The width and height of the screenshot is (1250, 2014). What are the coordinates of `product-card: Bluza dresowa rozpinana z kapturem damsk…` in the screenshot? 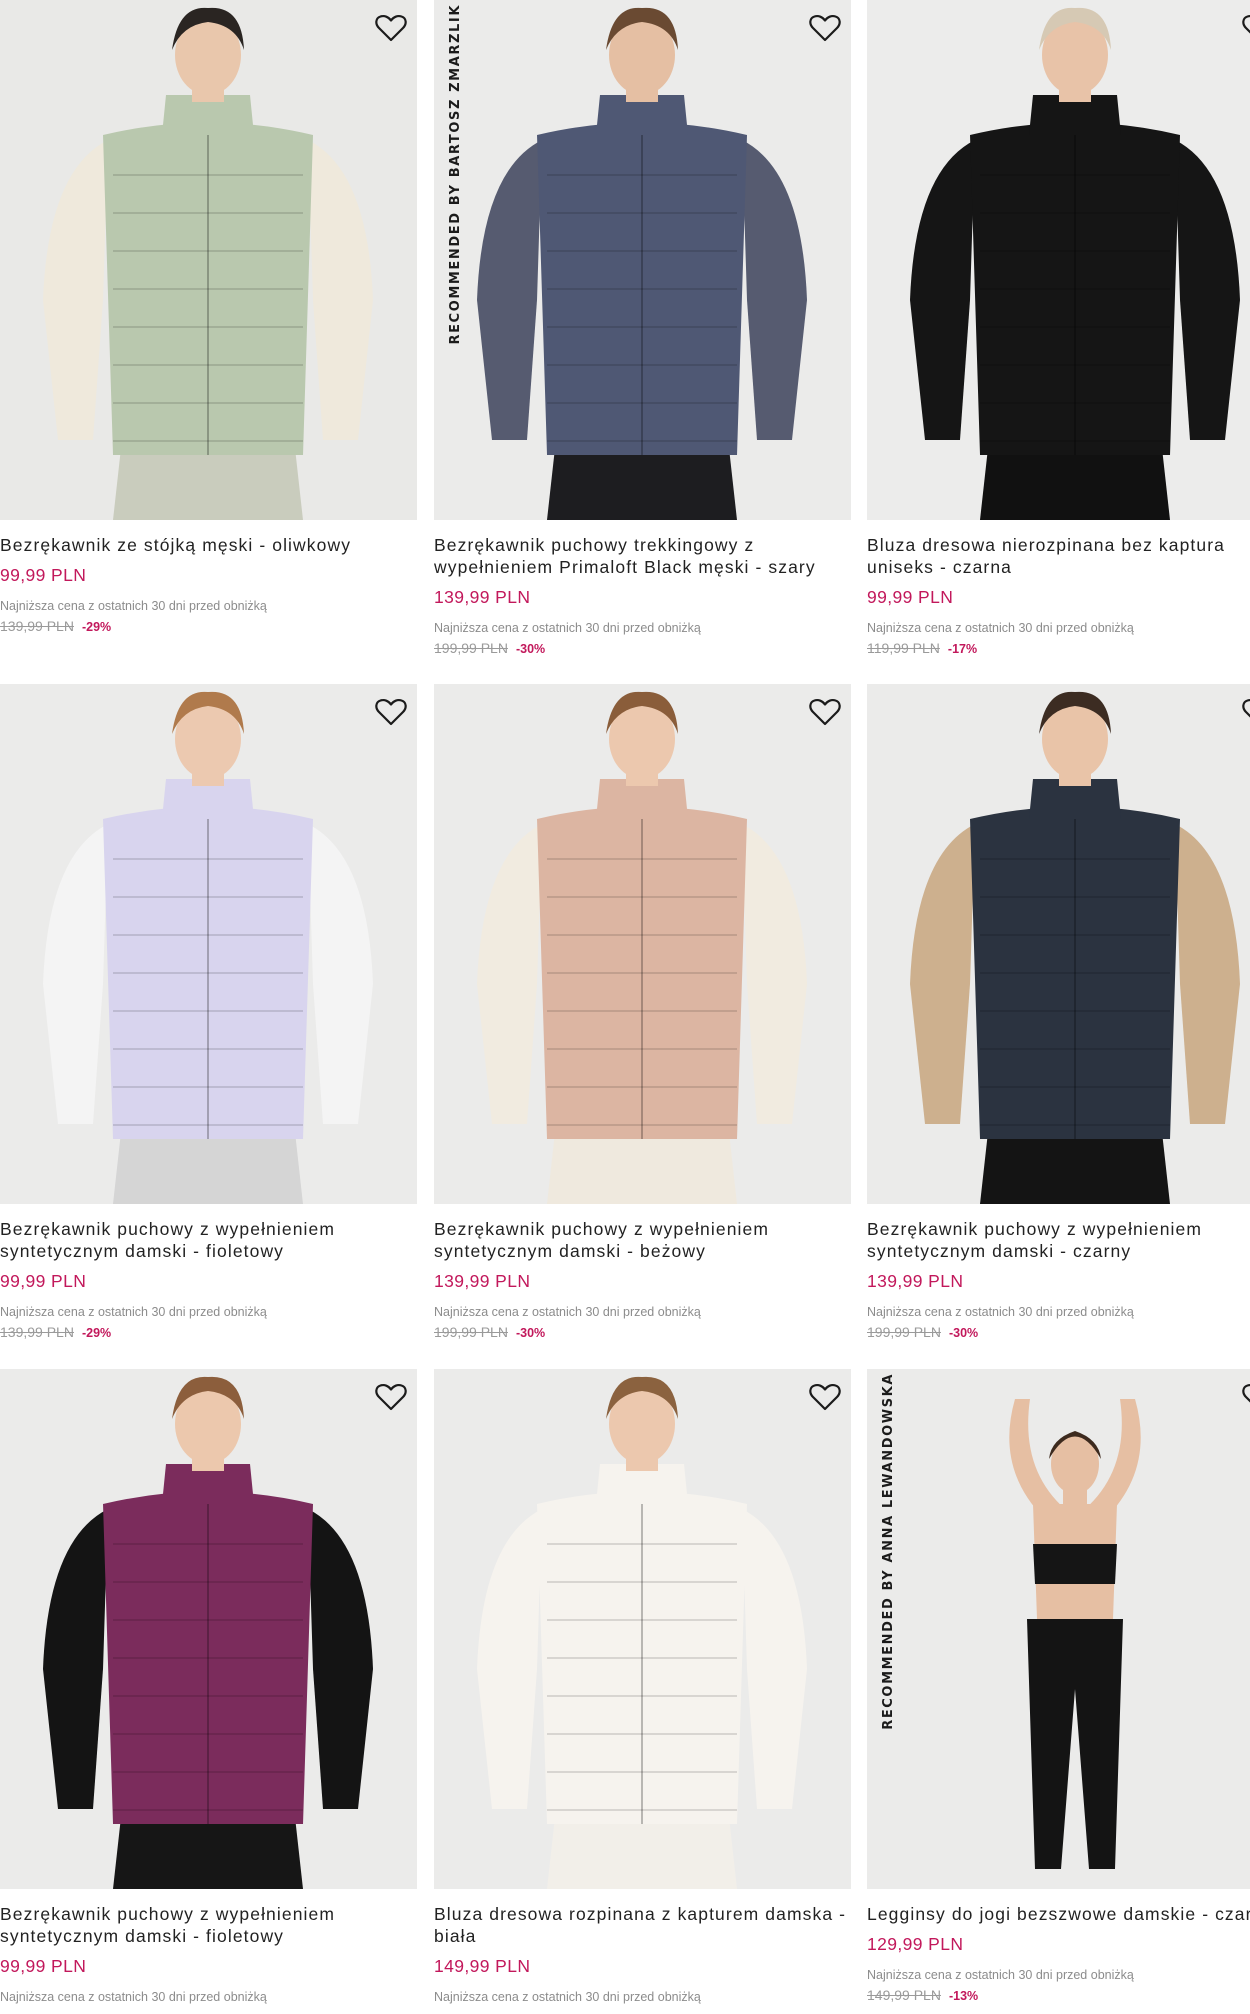 It's located at (642, 1687).